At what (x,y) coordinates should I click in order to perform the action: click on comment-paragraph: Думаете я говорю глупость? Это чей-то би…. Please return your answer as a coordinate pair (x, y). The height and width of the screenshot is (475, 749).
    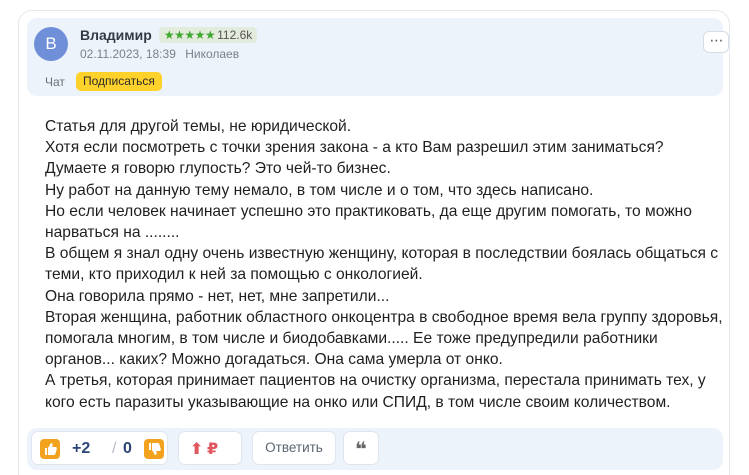
    Looking at the image, I should click on (218, 169).